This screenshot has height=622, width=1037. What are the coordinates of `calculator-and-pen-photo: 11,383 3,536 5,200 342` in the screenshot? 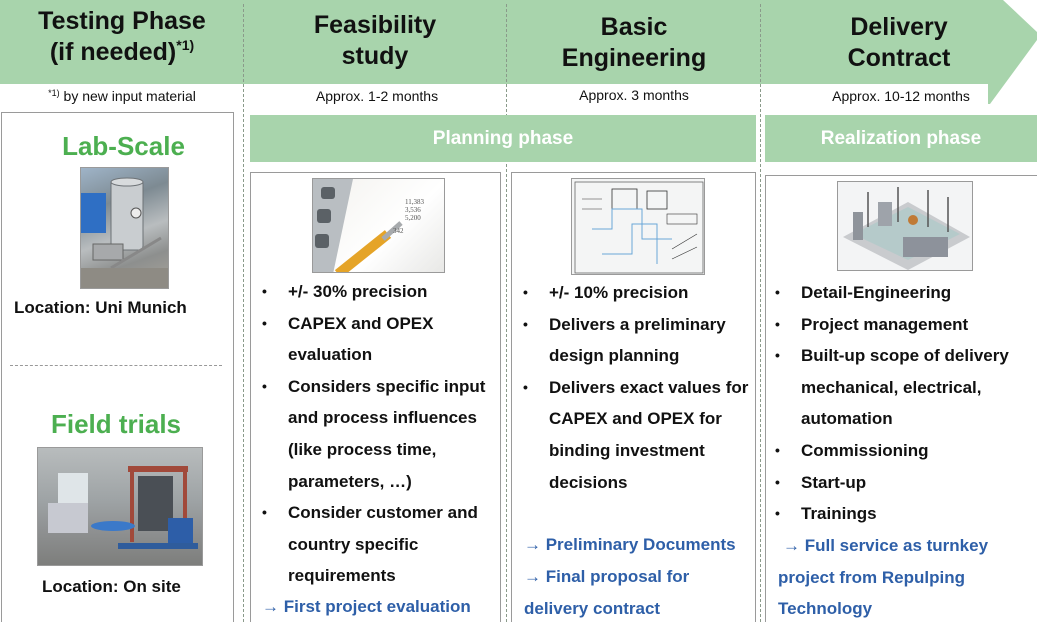 It's located at (378, 225).